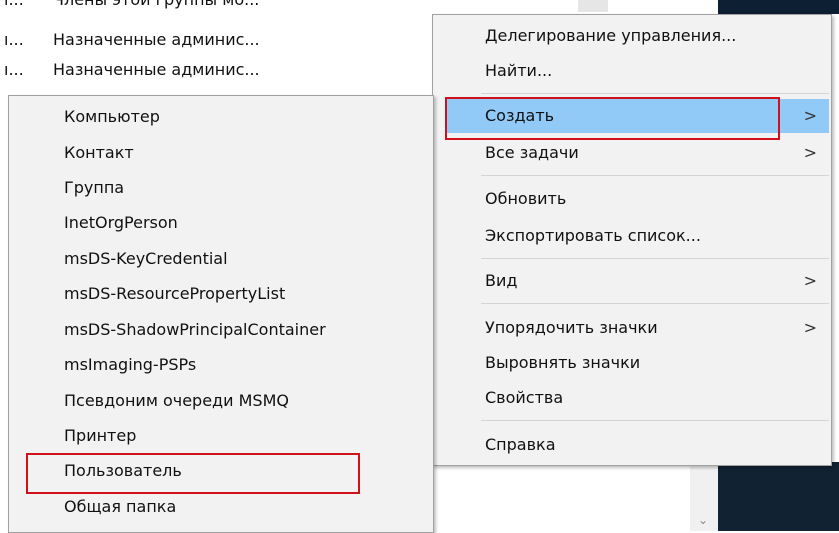 The height and width of the screenshot is (533, 839). I want to click on submenu-item-label: Общая папка, so click(120, 506).